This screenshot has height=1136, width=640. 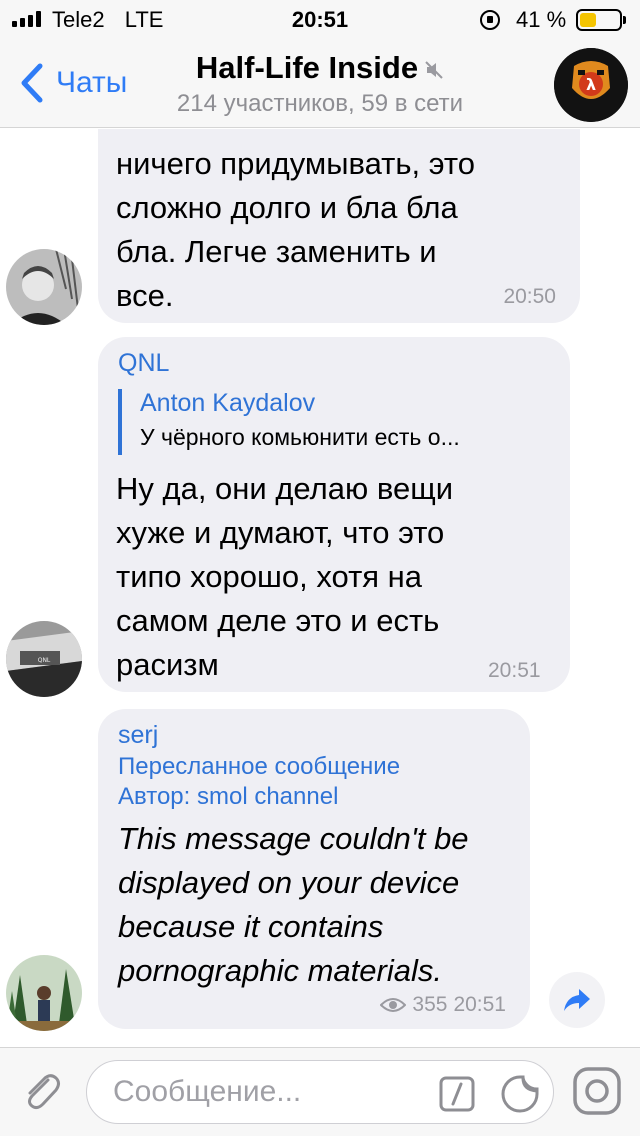 What do you see at coordinates (295, 163) in the screenshot?
I see `message-line: ничего придумывать, это` at bounding box center [295, 163].